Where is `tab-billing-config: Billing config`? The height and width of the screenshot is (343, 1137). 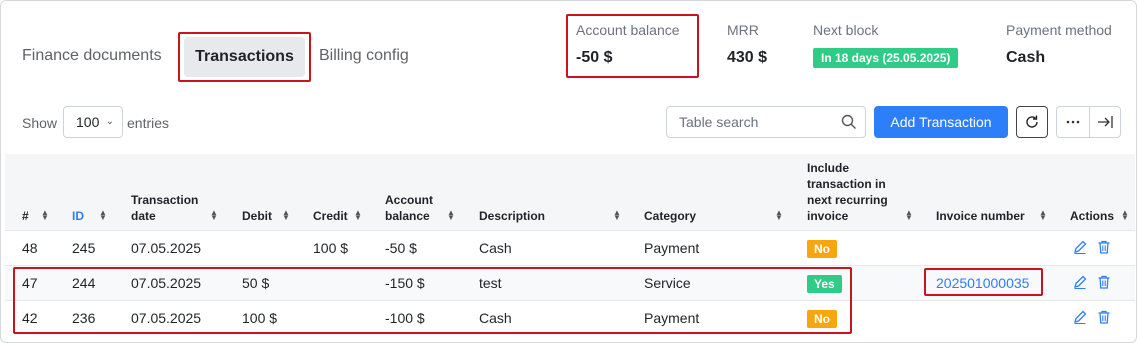
tab-billing-config: Billing config is located at coordinates (364, 56).